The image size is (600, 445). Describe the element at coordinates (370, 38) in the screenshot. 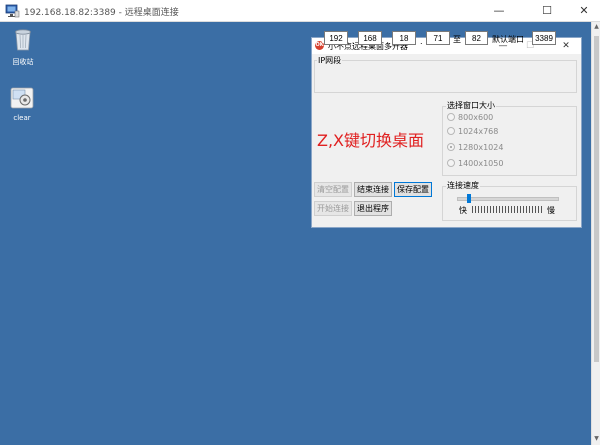

I see `ip-octet2-field` at that location.